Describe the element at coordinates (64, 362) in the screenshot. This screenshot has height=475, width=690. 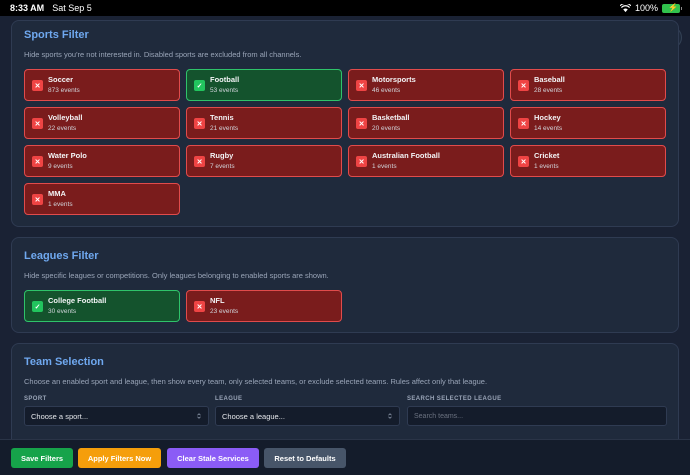
I see `team-selection-title: Team Selection` at that location.